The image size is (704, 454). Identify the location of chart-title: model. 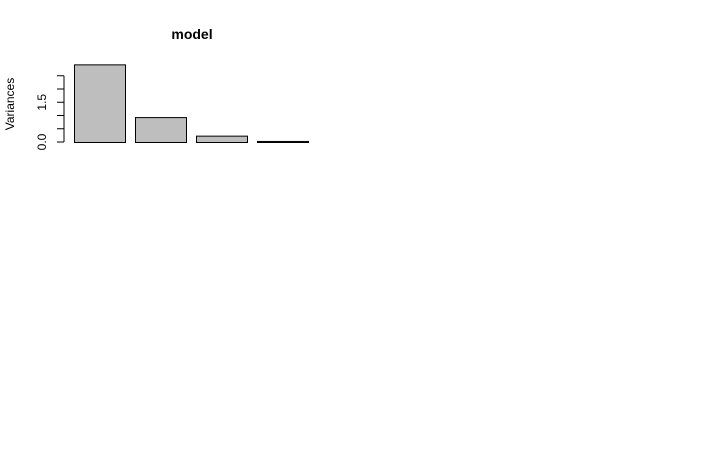
(191, 34).